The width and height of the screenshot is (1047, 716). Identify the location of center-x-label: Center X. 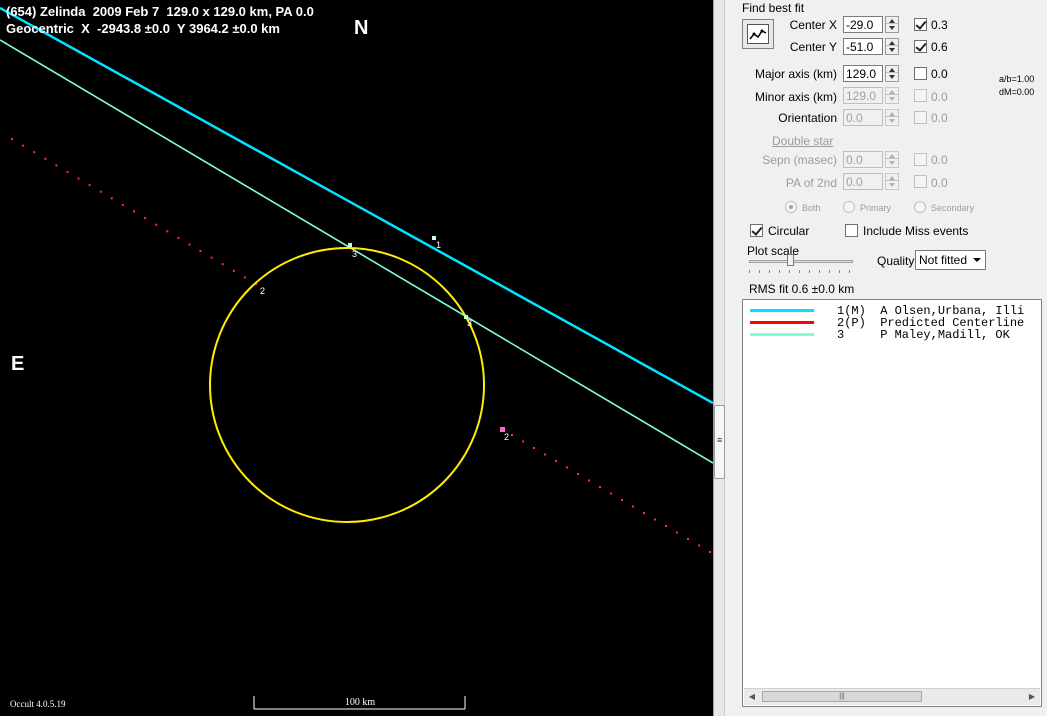
(813, 25).